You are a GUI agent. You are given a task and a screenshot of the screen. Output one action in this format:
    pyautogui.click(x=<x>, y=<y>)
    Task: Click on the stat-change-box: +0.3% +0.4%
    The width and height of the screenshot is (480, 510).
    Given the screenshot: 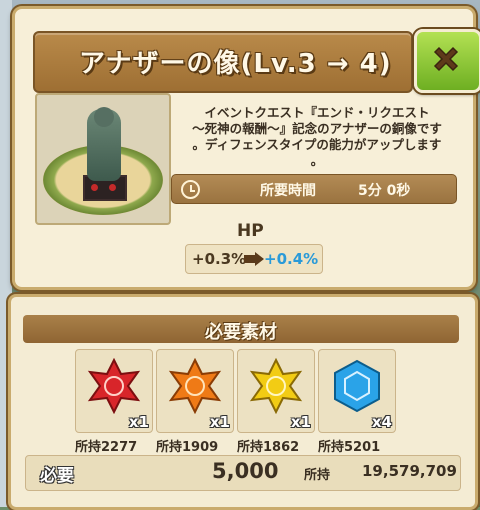 What is the action you would take?
    pyautogui.click(x=254, y=259)
    